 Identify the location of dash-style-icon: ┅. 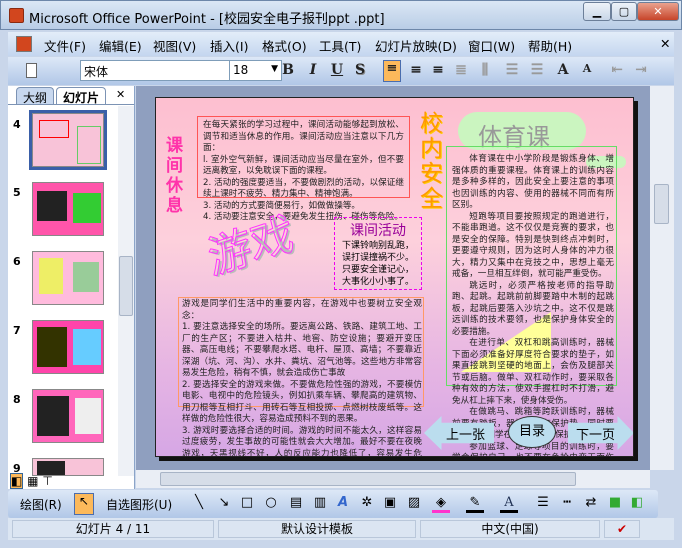
(567, 502).